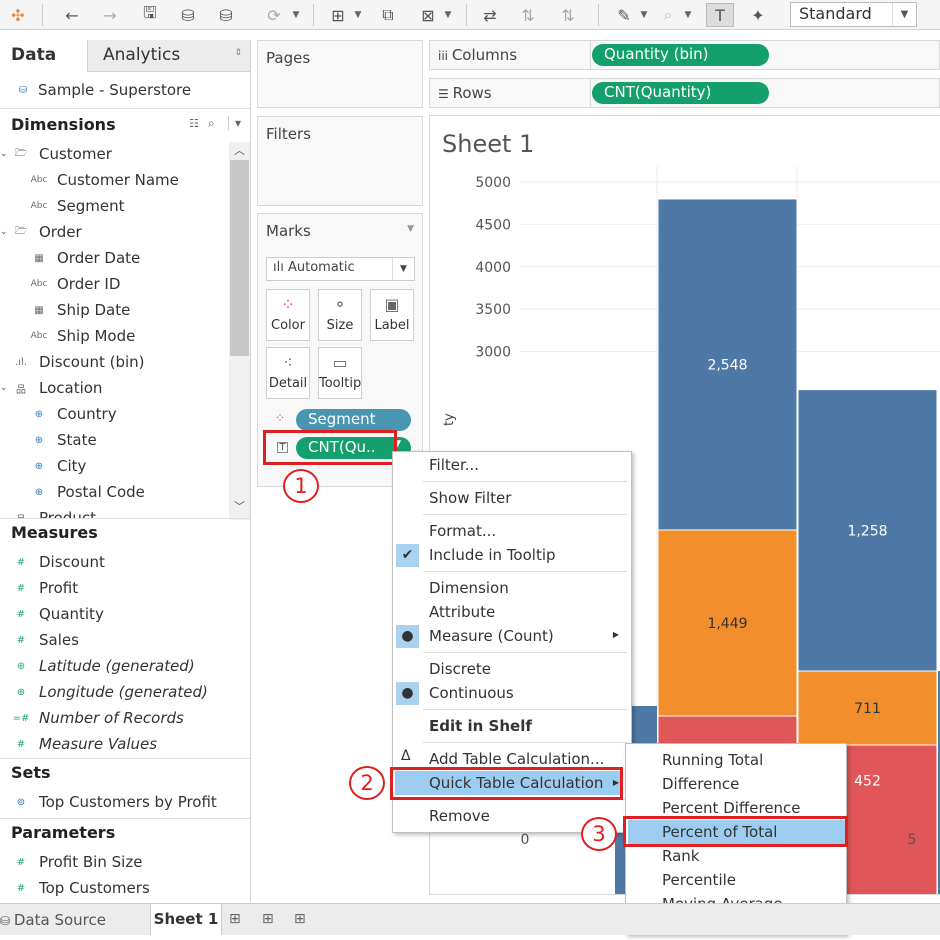 This screenshot has height=940, width=940. I want to click on dimension-item: Abc Customer Name, so click(104, 180).